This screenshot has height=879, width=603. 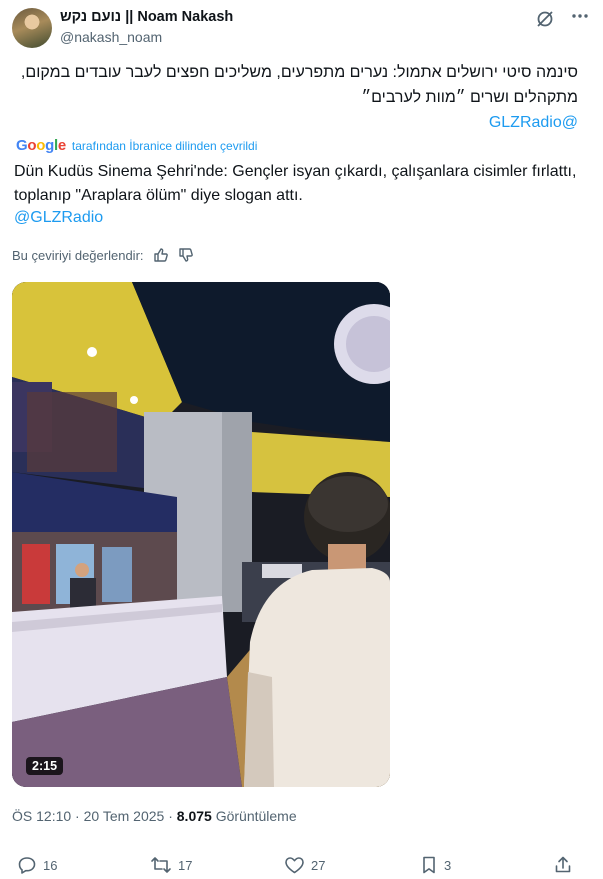 I want to click on tweet-date: 20 Tem 2025, so click(x=124, y=816).